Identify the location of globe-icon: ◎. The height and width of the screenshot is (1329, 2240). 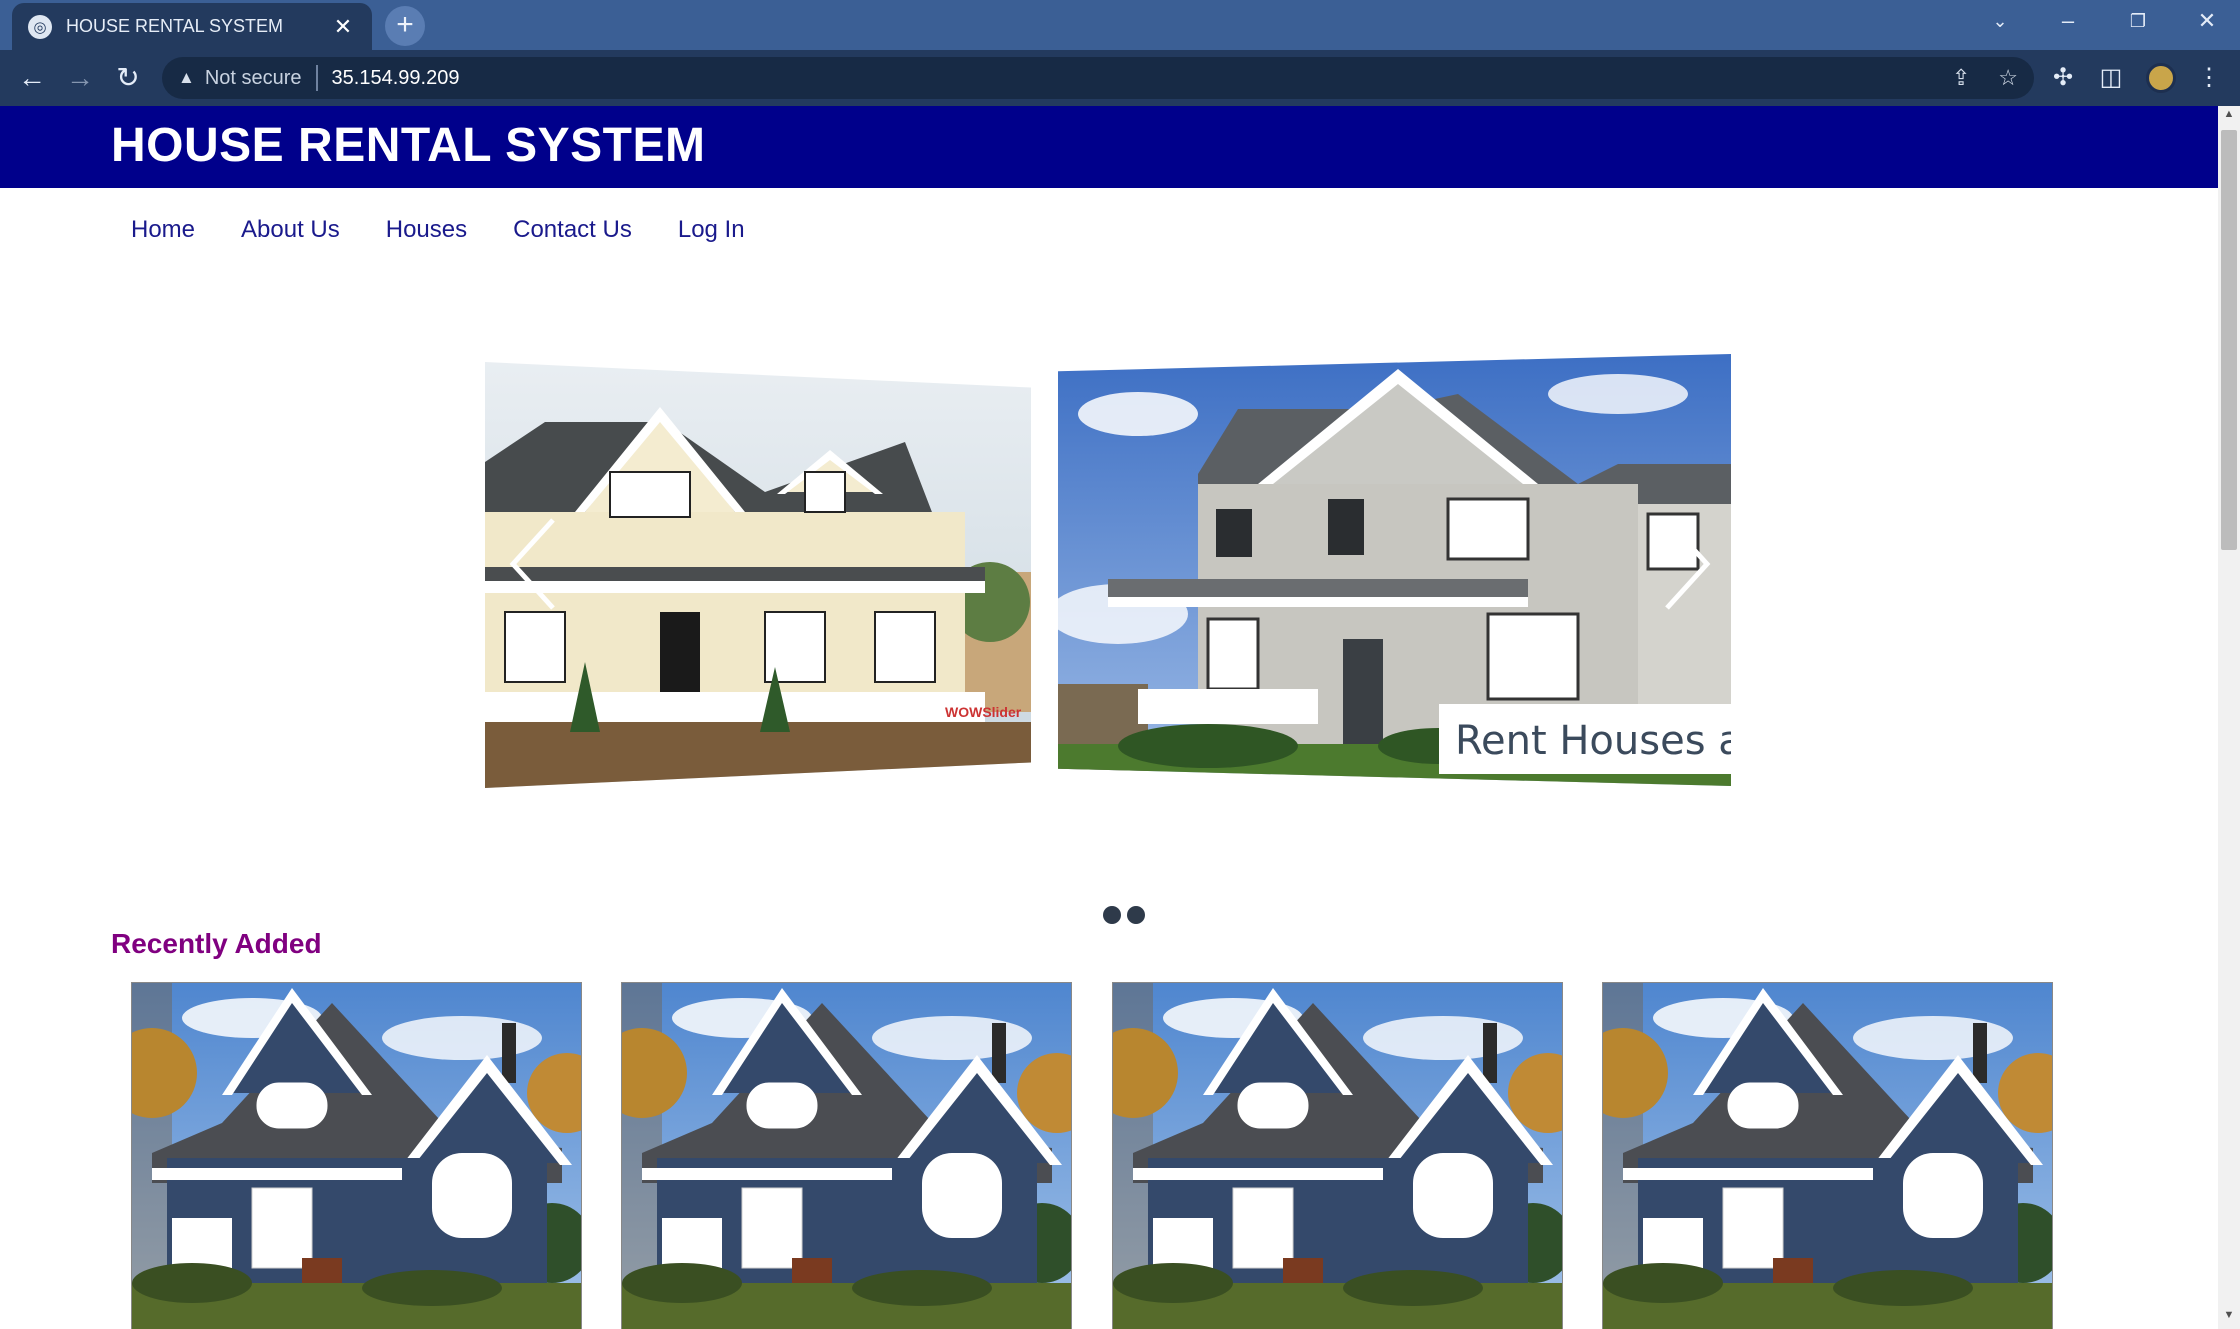
(40, 26).